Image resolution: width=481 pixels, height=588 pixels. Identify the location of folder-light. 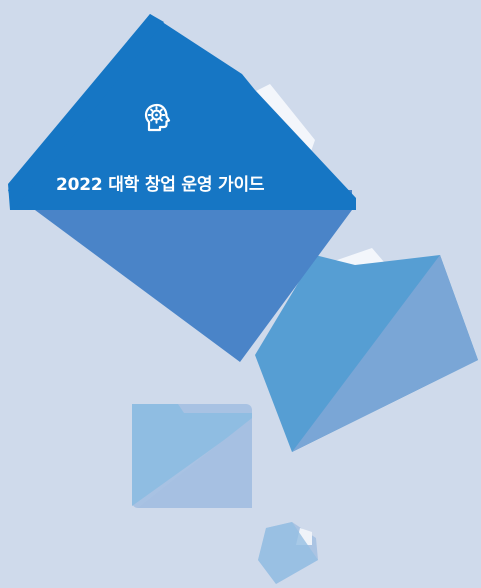
(192, 456).